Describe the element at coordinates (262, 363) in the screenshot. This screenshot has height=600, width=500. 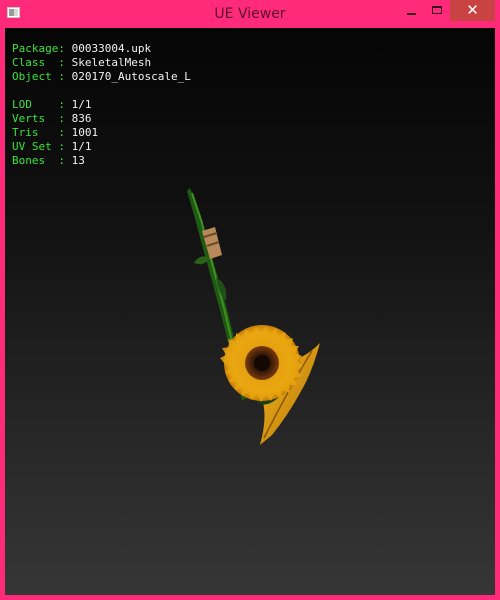
I see `flower-center-core` at that location.